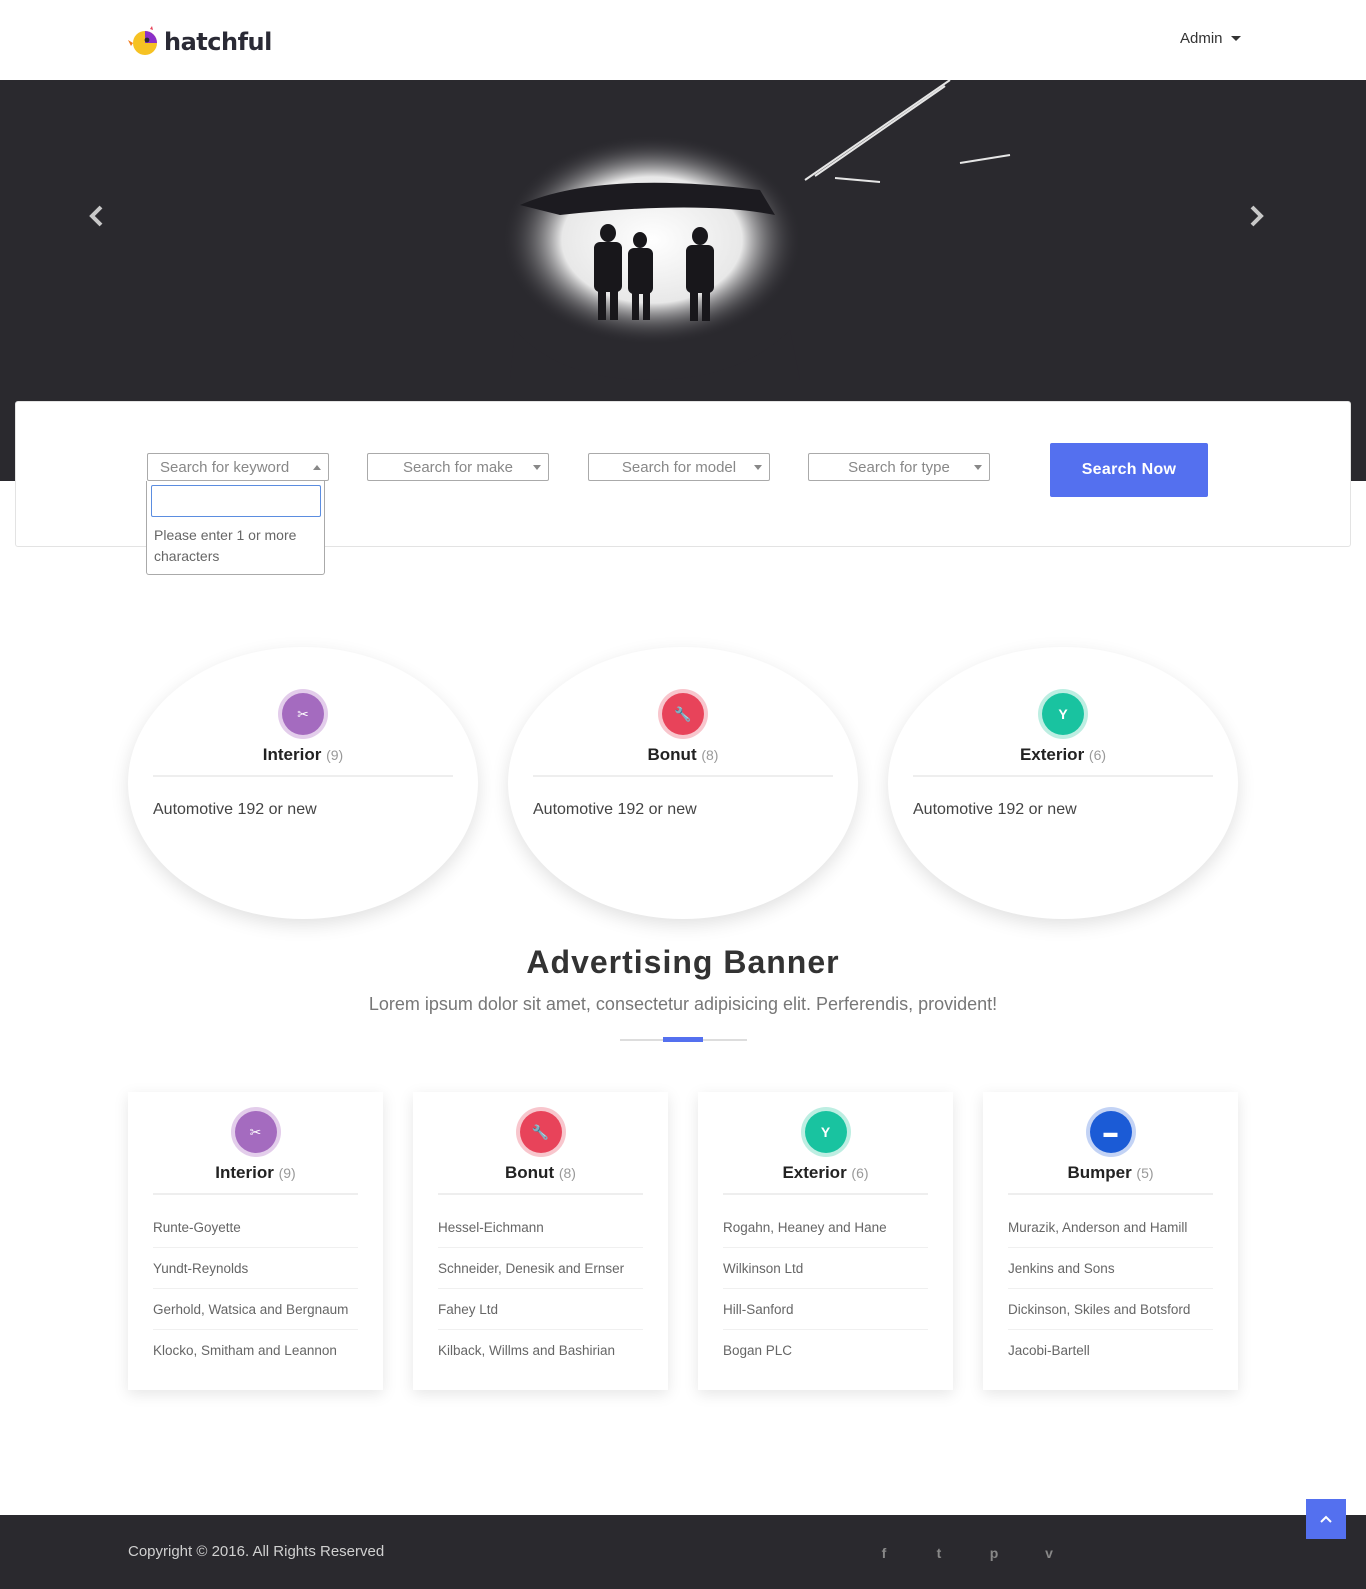 The width and height of the screenshot is (1366, 1589). I want to click on site-header: hatchful Admin, so click(683, 40).